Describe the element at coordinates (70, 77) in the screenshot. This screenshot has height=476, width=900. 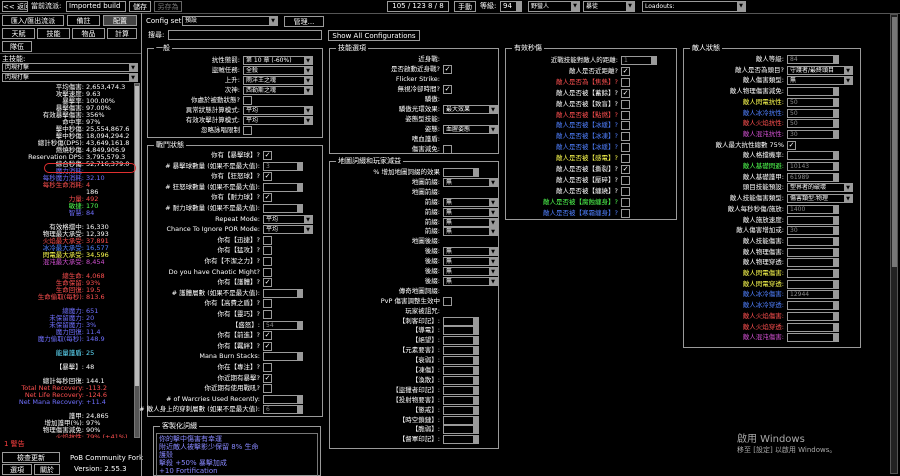
I see `skill-part-select: 閃現打擊 ▼` at that location.